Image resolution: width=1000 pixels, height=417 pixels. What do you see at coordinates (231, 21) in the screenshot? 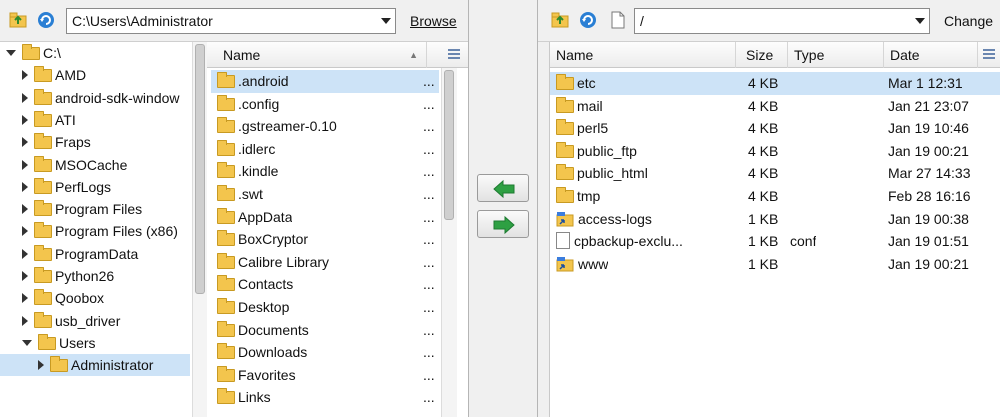
I see `local-path-input: C:\Users\Administrator` at bounding box center [231, 21].